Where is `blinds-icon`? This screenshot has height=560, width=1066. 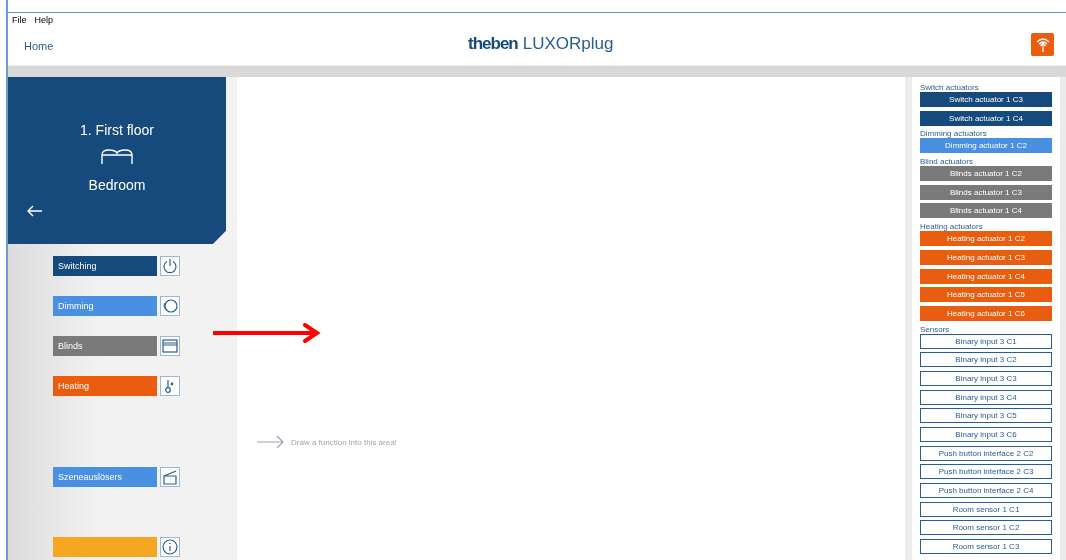
blinds-icon is located at coordinates (170, 346).